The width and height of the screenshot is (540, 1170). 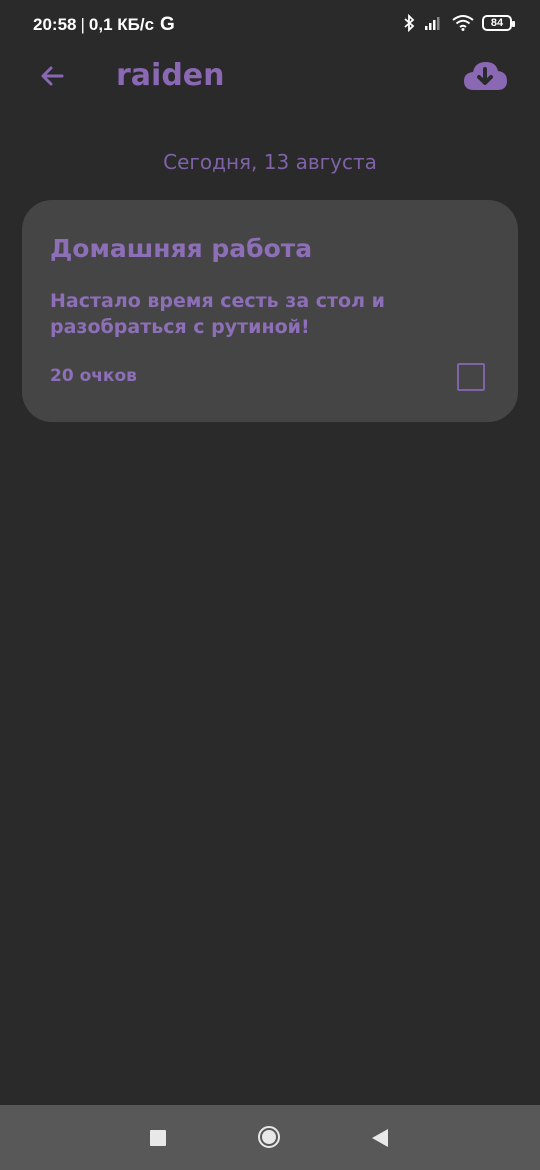 I want to click on back-button, so click(x=54, y=78).